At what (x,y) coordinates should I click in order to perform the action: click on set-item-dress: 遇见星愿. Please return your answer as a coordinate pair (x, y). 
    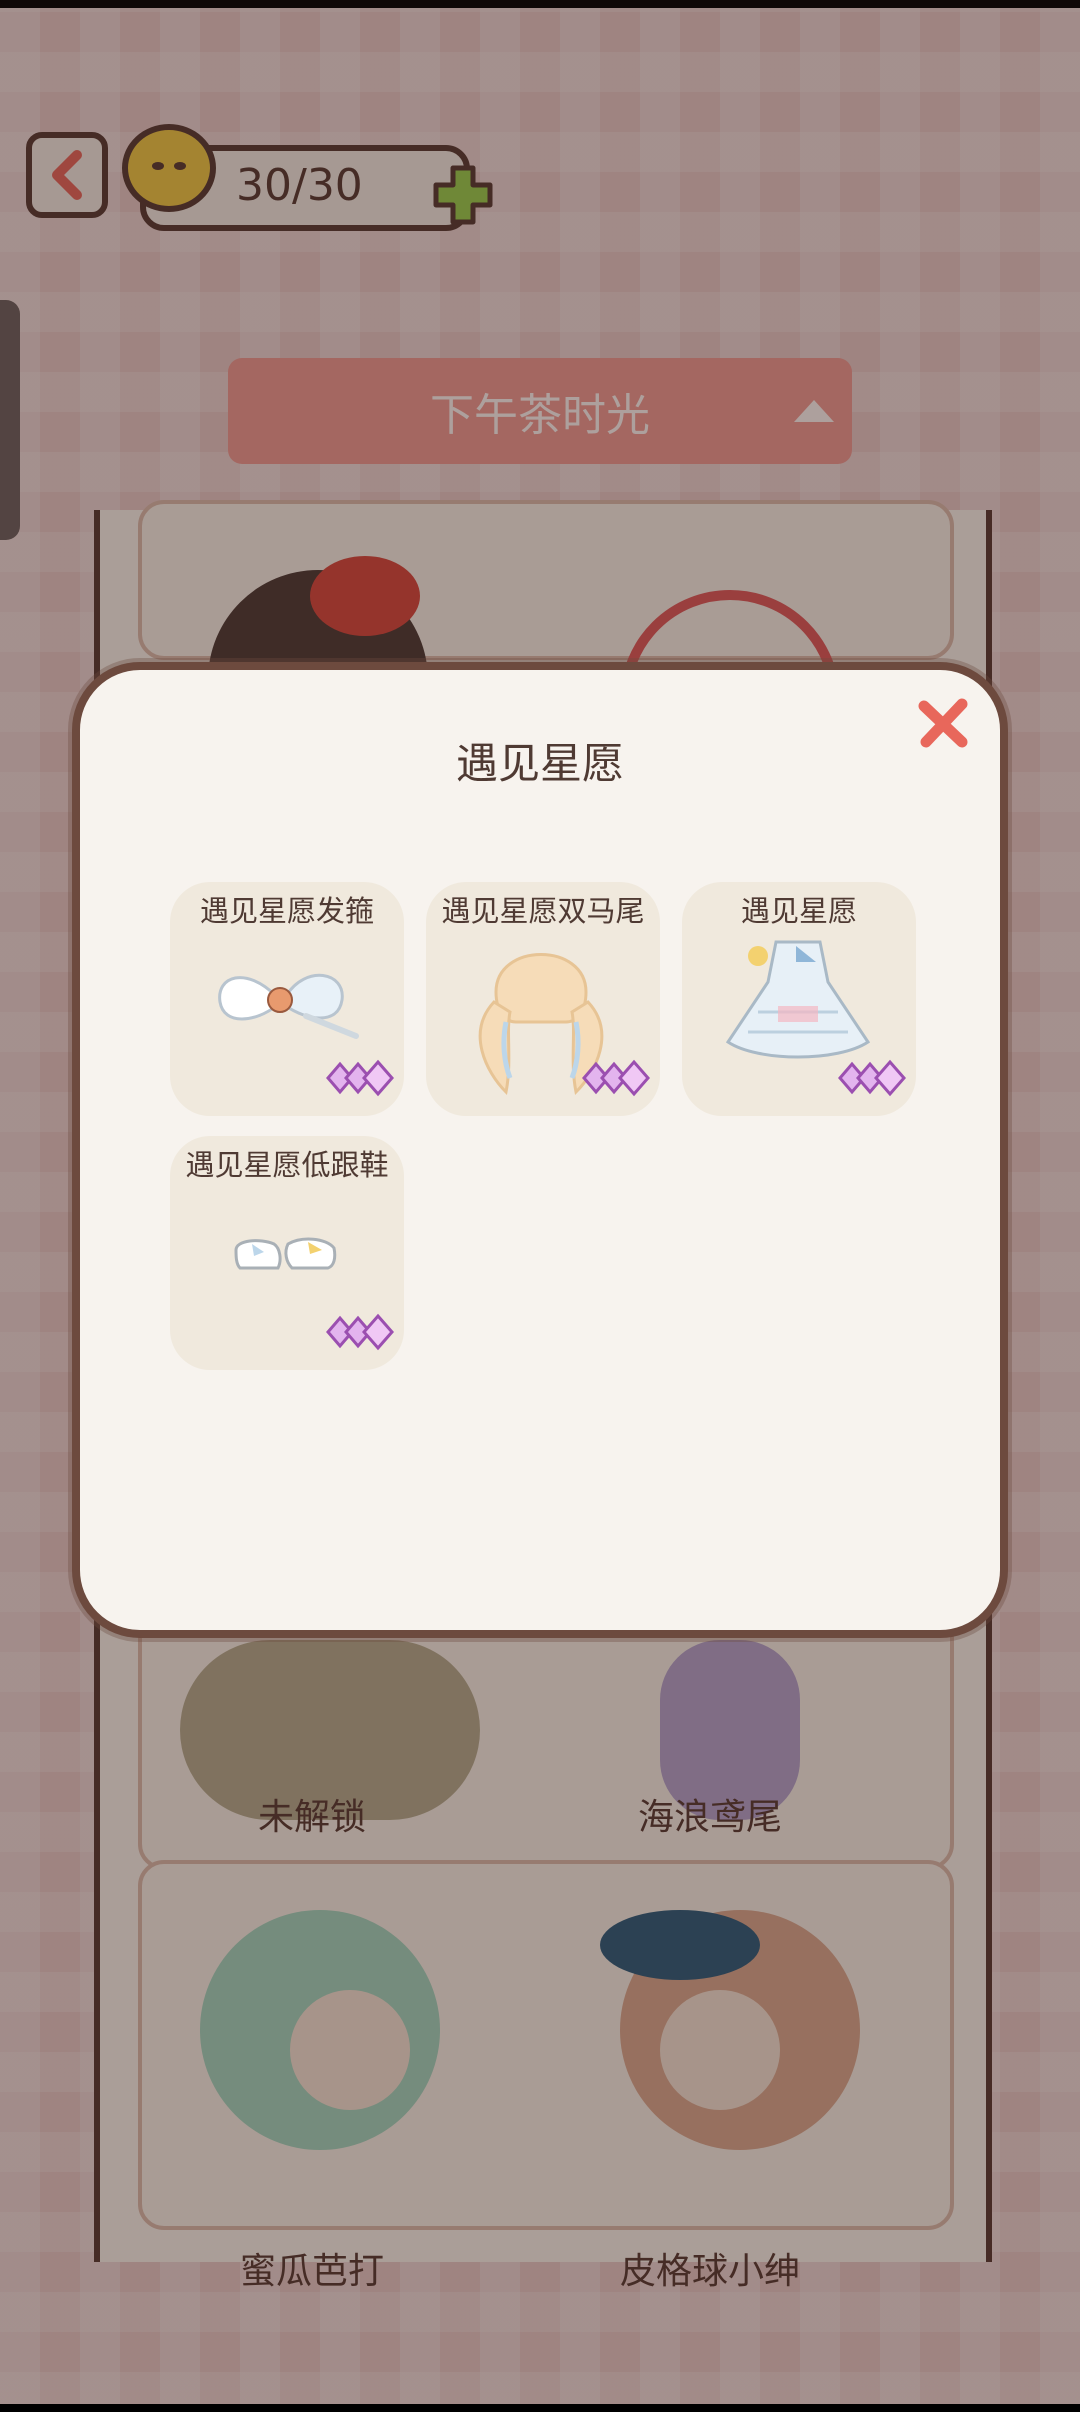
    Looking at the image, I should click on (799, 999).